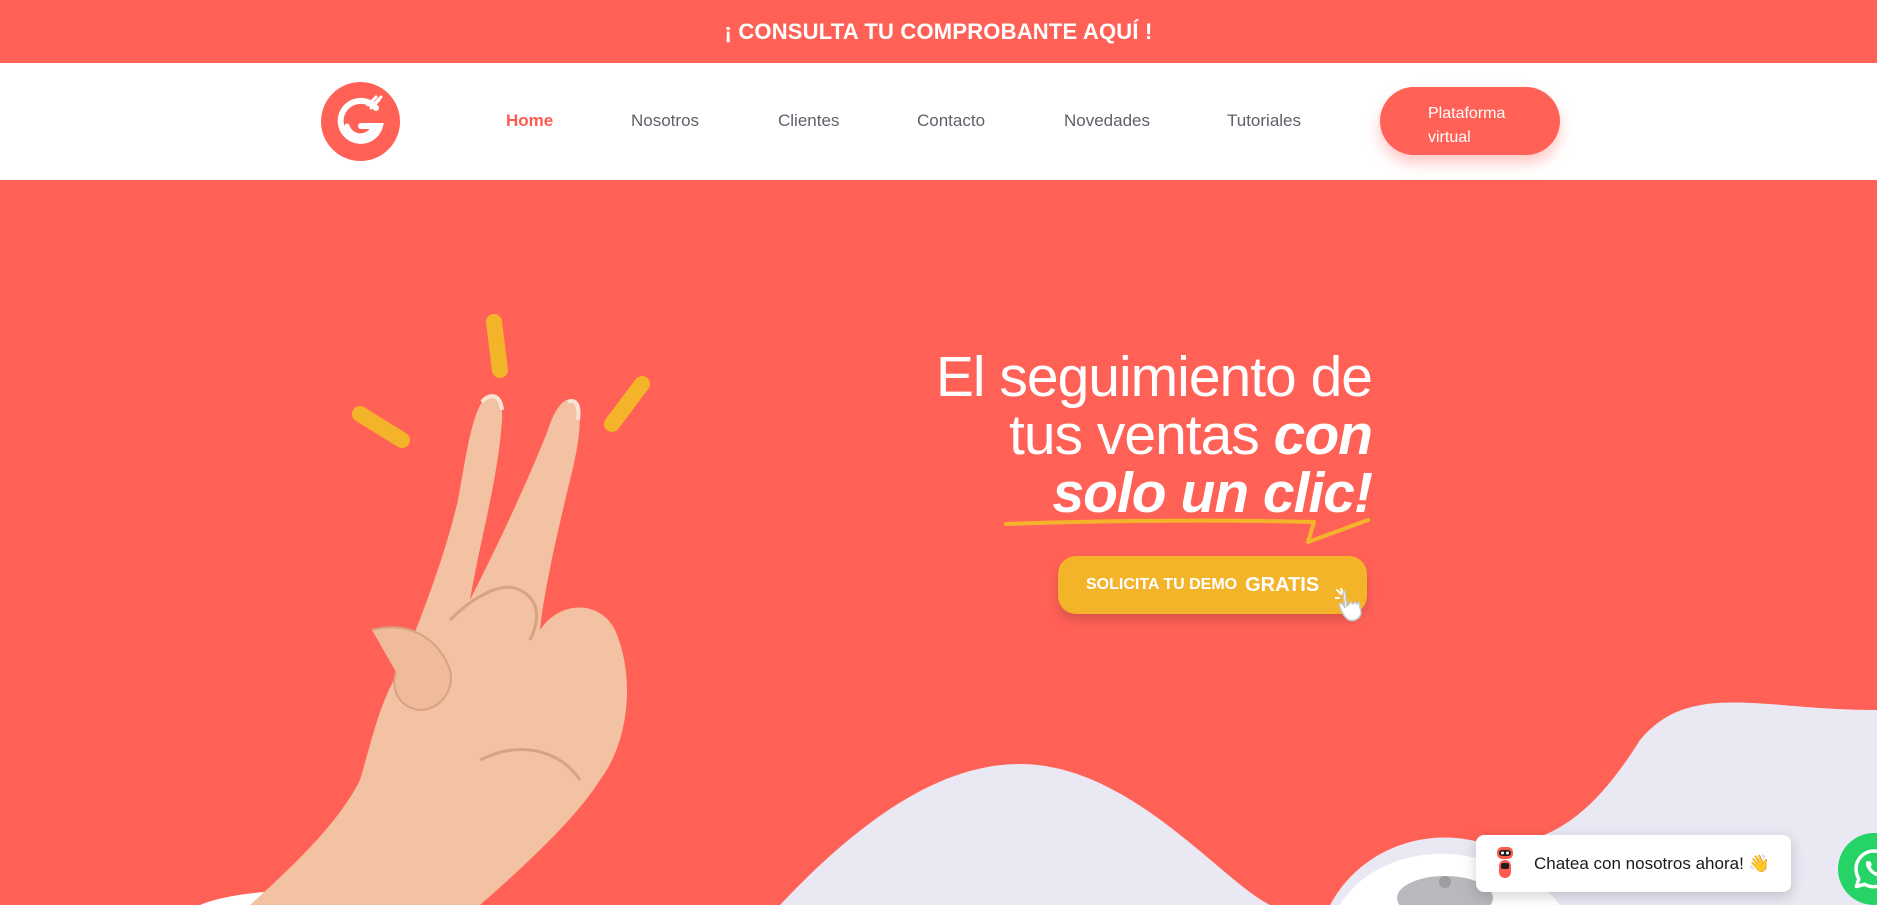 The width and height of the screenshot is (1877, 905). I want to click on g-fork-logo-icon, so click(360, 119).